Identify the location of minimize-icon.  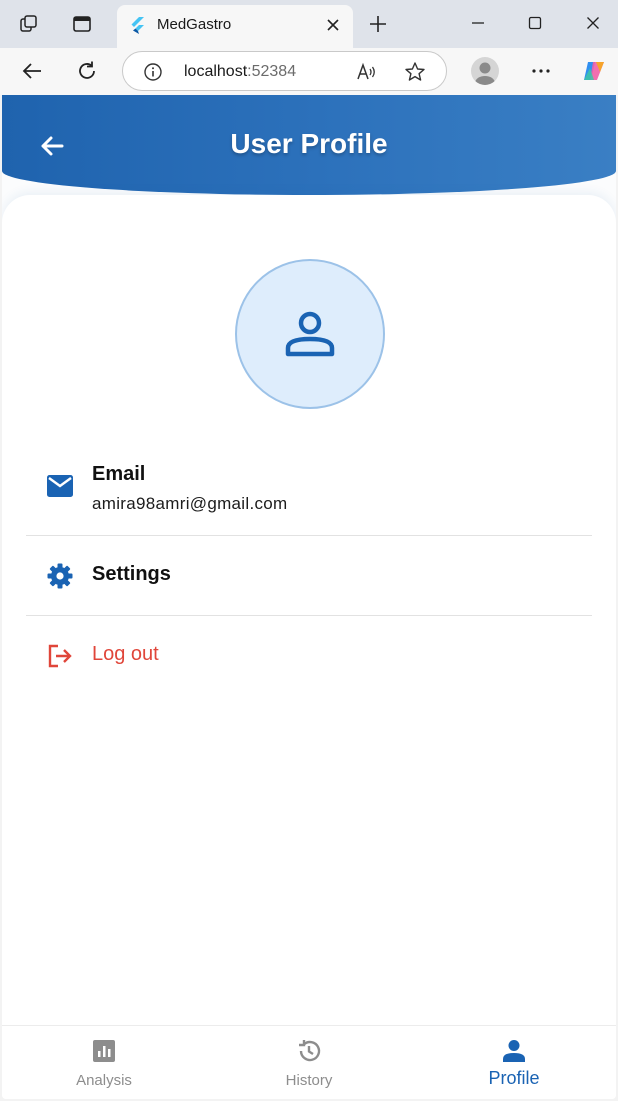
(478, 23).